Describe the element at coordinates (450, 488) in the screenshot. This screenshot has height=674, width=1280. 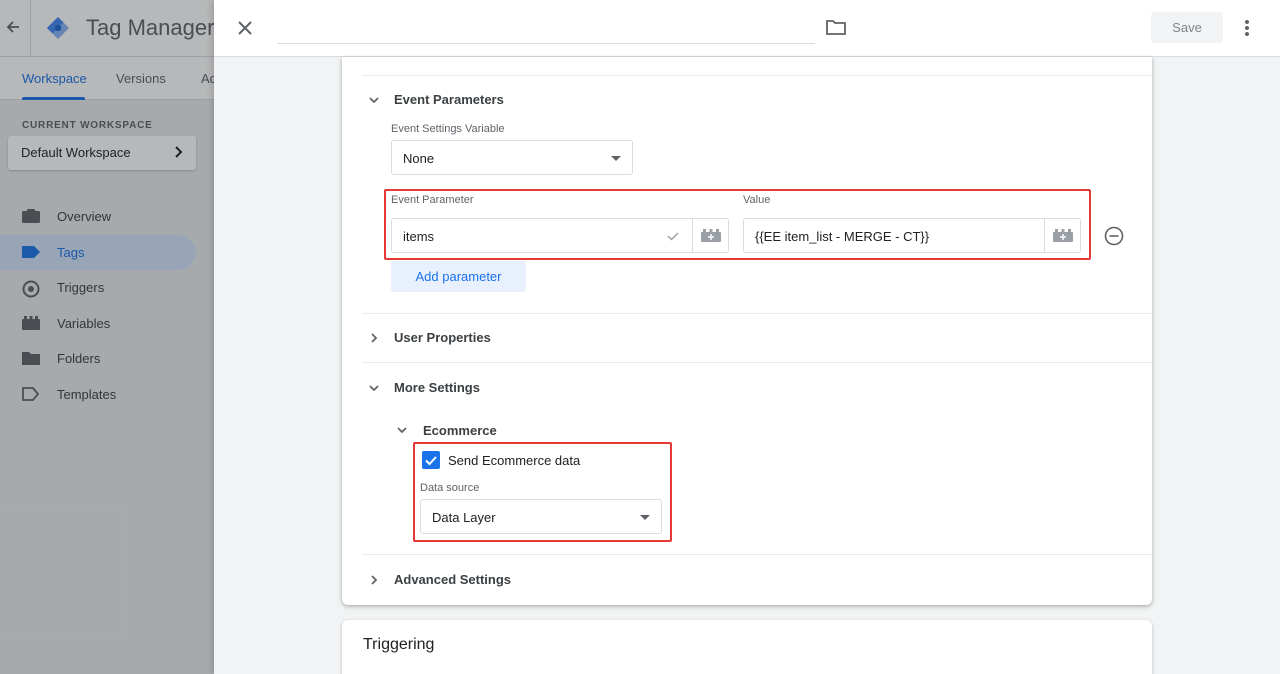
I see `data-source-label: Data source` at that location.